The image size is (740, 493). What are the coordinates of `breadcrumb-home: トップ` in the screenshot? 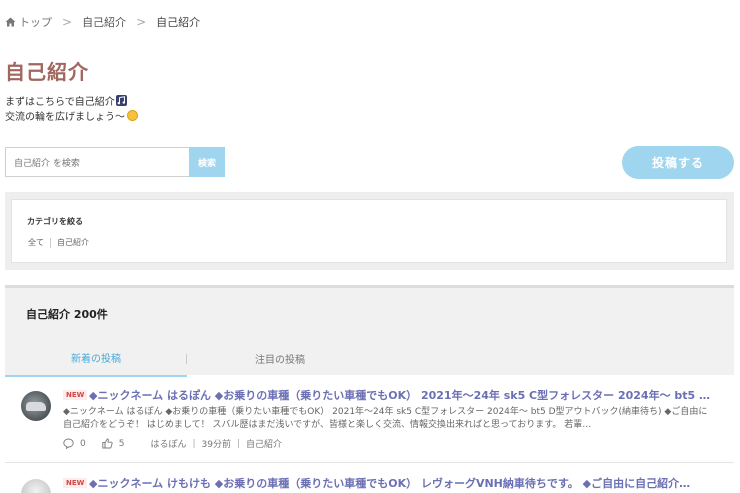 It's located at (28, 22).